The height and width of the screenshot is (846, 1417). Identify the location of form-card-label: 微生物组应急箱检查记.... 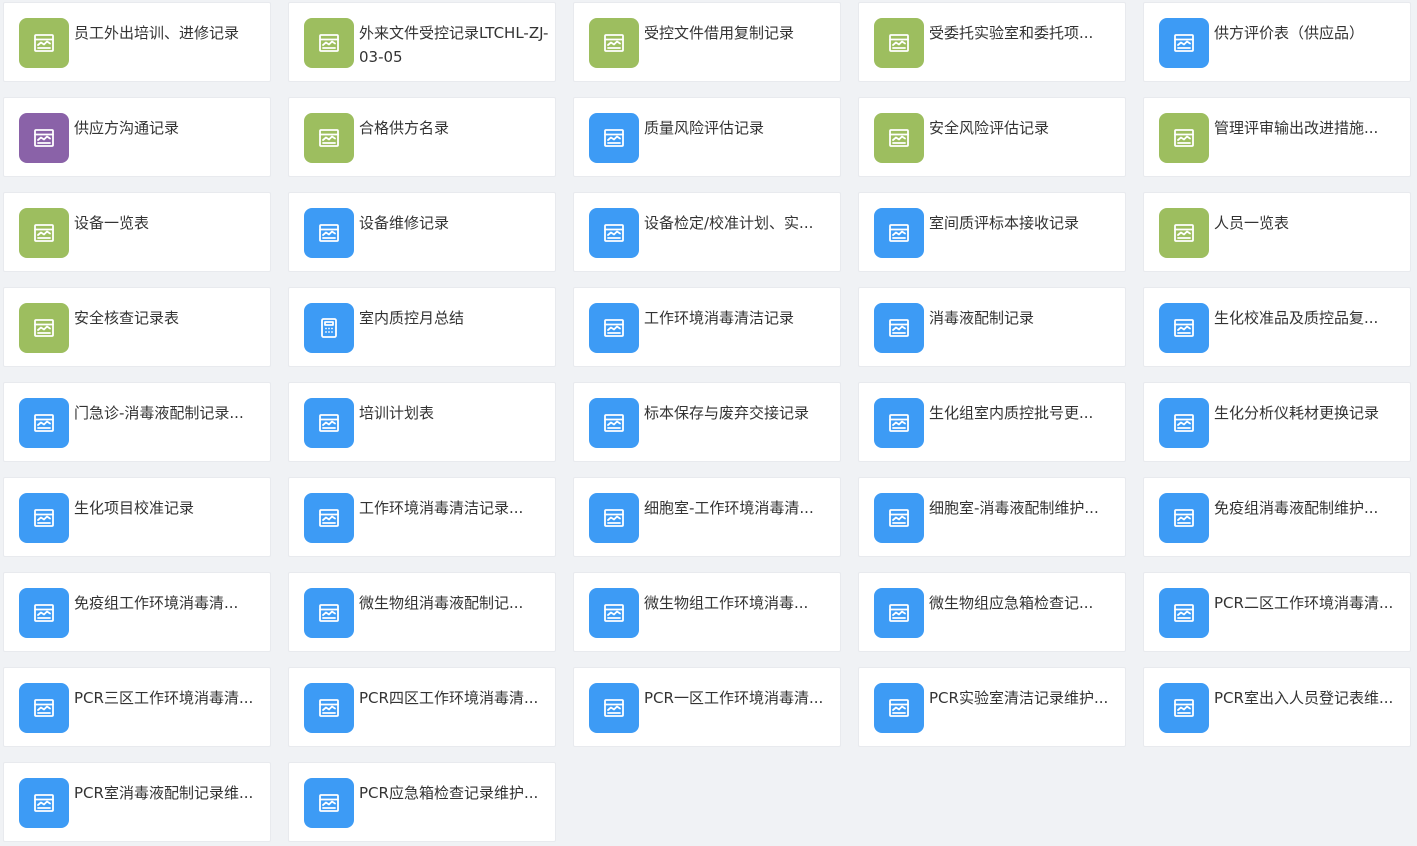
(1011, 603).